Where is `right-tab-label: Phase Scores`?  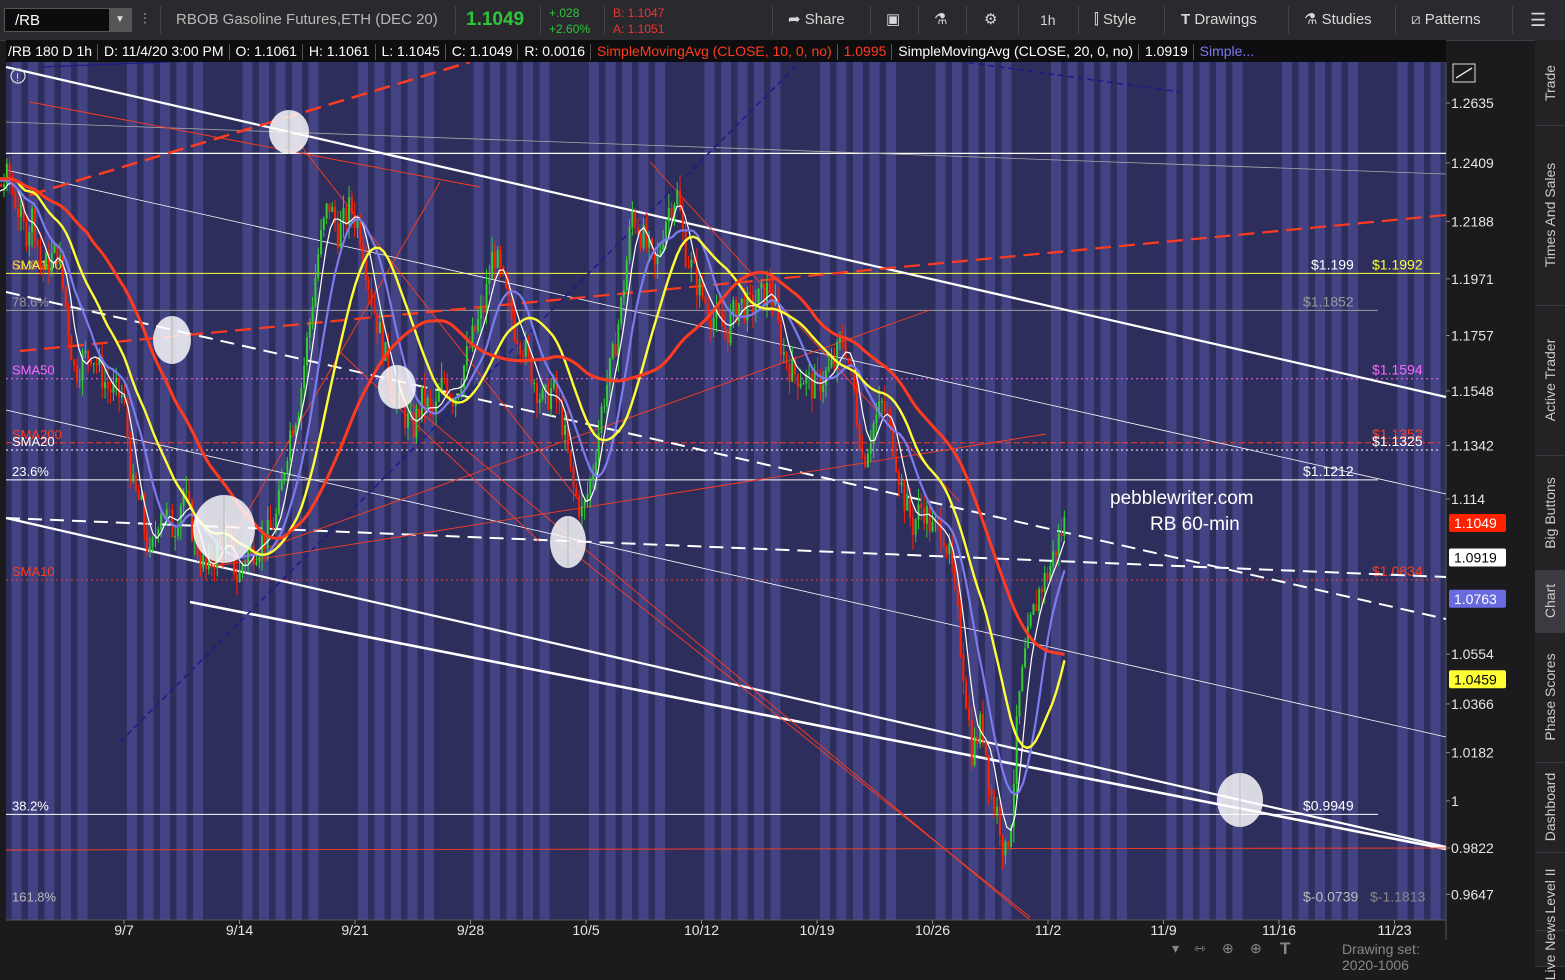
right-tab-label: Phase Scores is located at coordinates (1550, 697).